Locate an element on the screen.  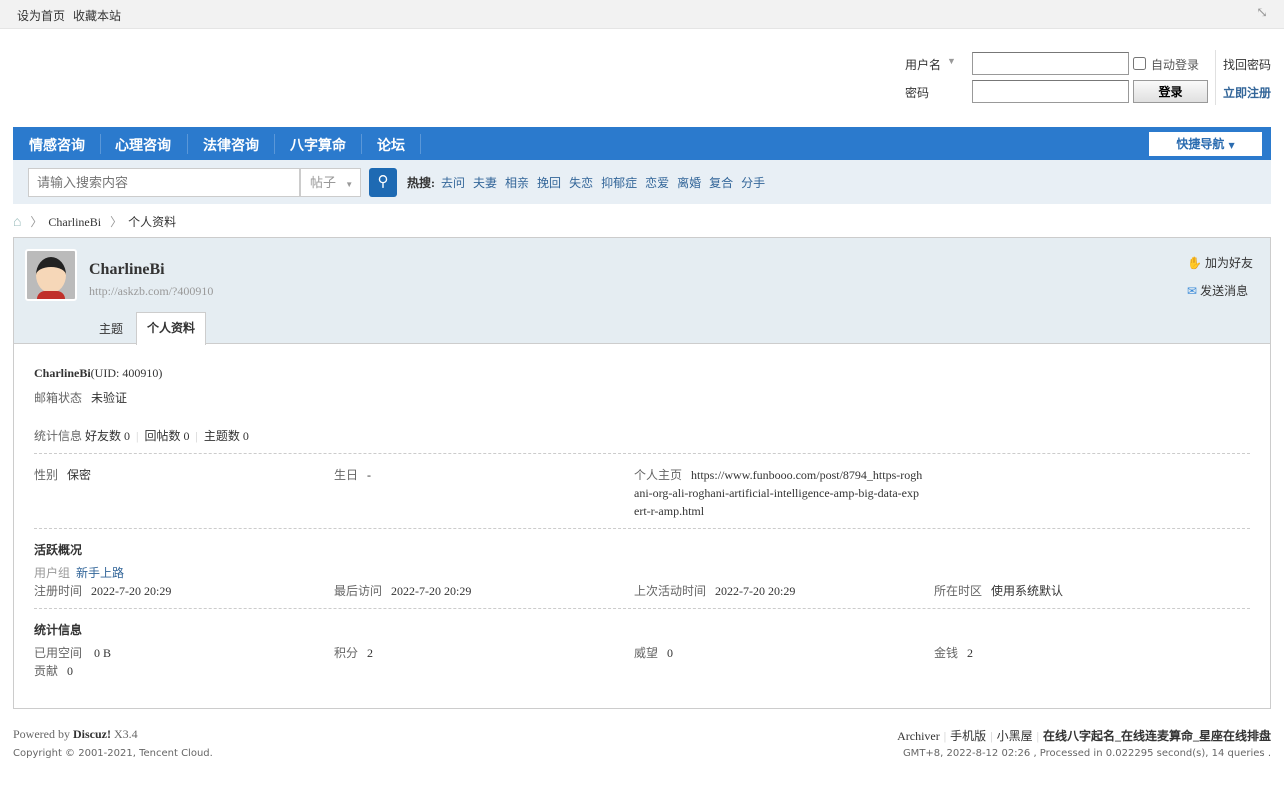
password-input is located at coordinates (1050, 91).